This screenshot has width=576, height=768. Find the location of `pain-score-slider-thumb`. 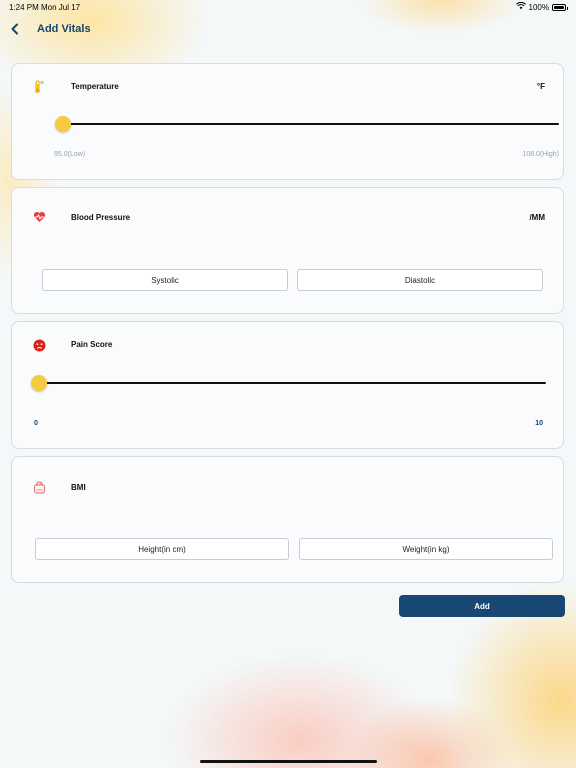

pain-score-slider-thumb is located at coordinates (39, 383).